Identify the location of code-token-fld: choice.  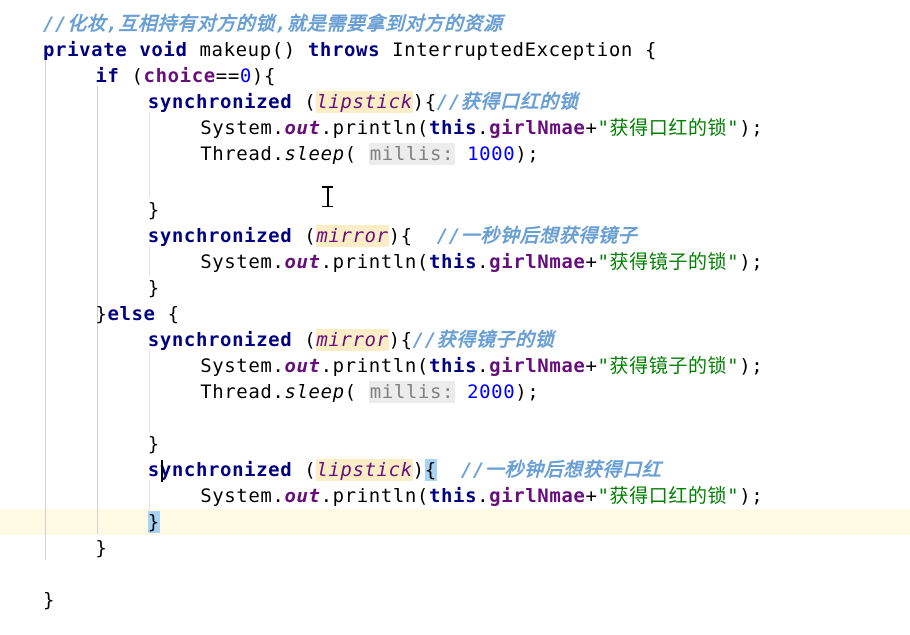
(179, 76).